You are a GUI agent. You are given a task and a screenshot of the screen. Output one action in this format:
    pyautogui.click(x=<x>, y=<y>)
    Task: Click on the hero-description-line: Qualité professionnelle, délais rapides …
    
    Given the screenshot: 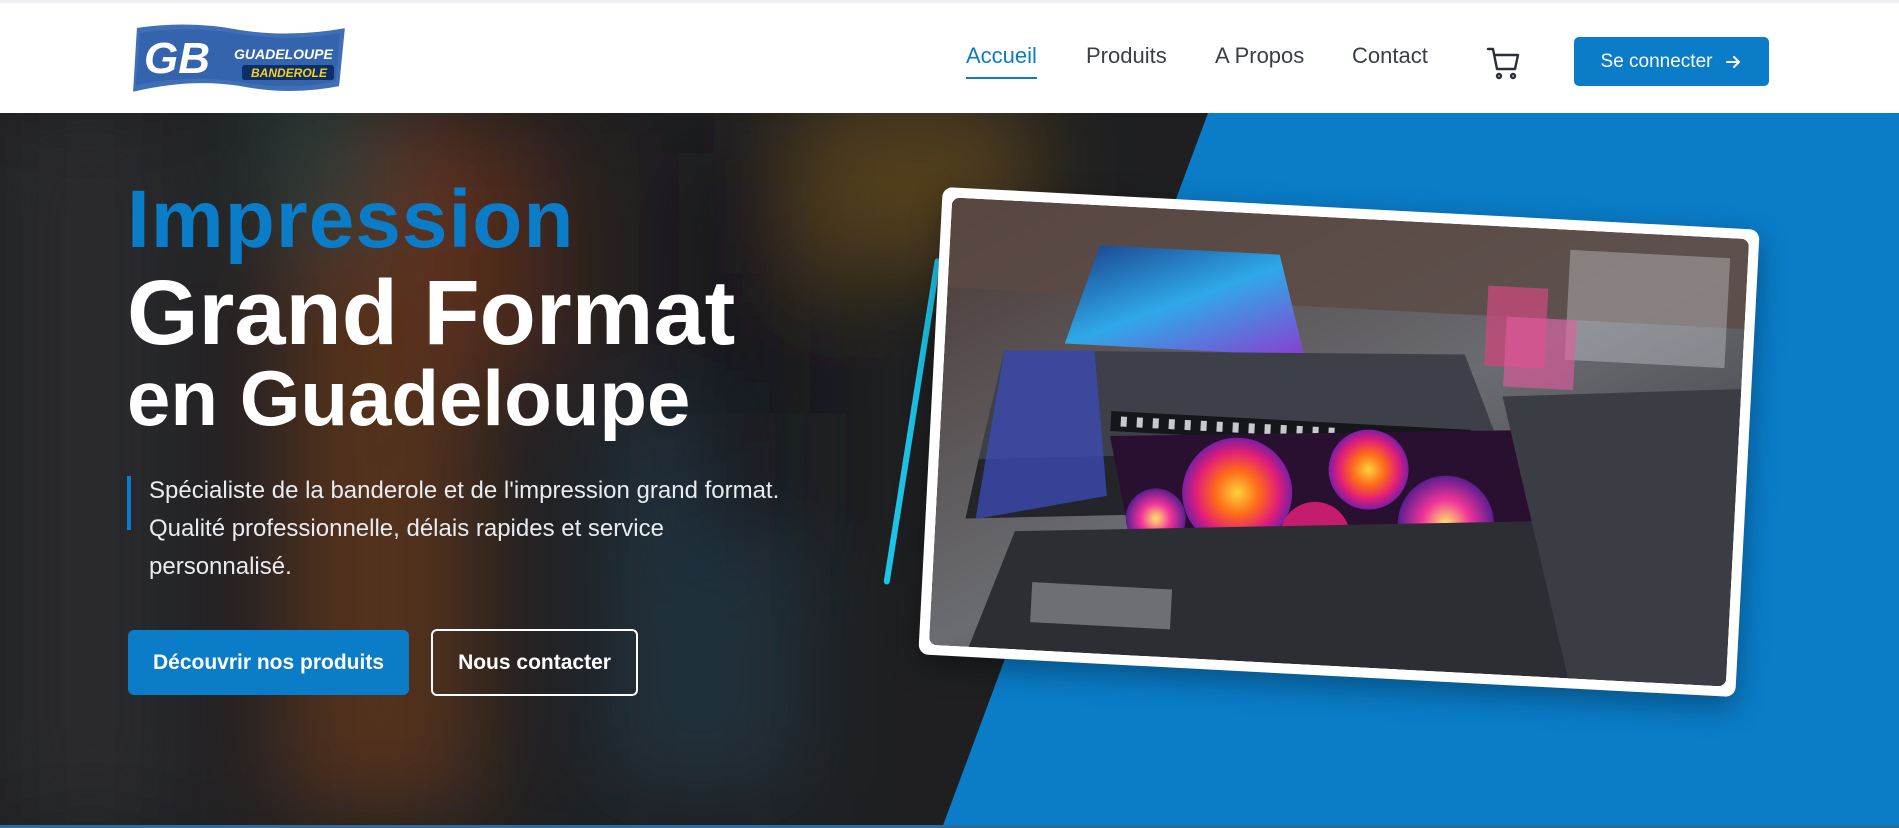 What is the action you would take?
    pyautogui.click(x=406, y=528)
    